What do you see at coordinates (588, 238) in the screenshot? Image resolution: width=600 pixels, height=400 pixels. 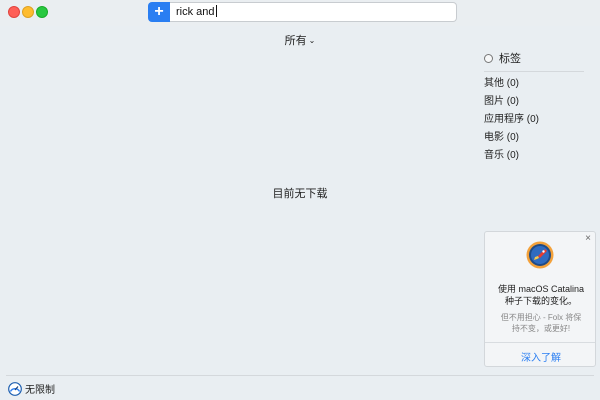 I see `close-icon: ×` at bounding box center [588, 238].